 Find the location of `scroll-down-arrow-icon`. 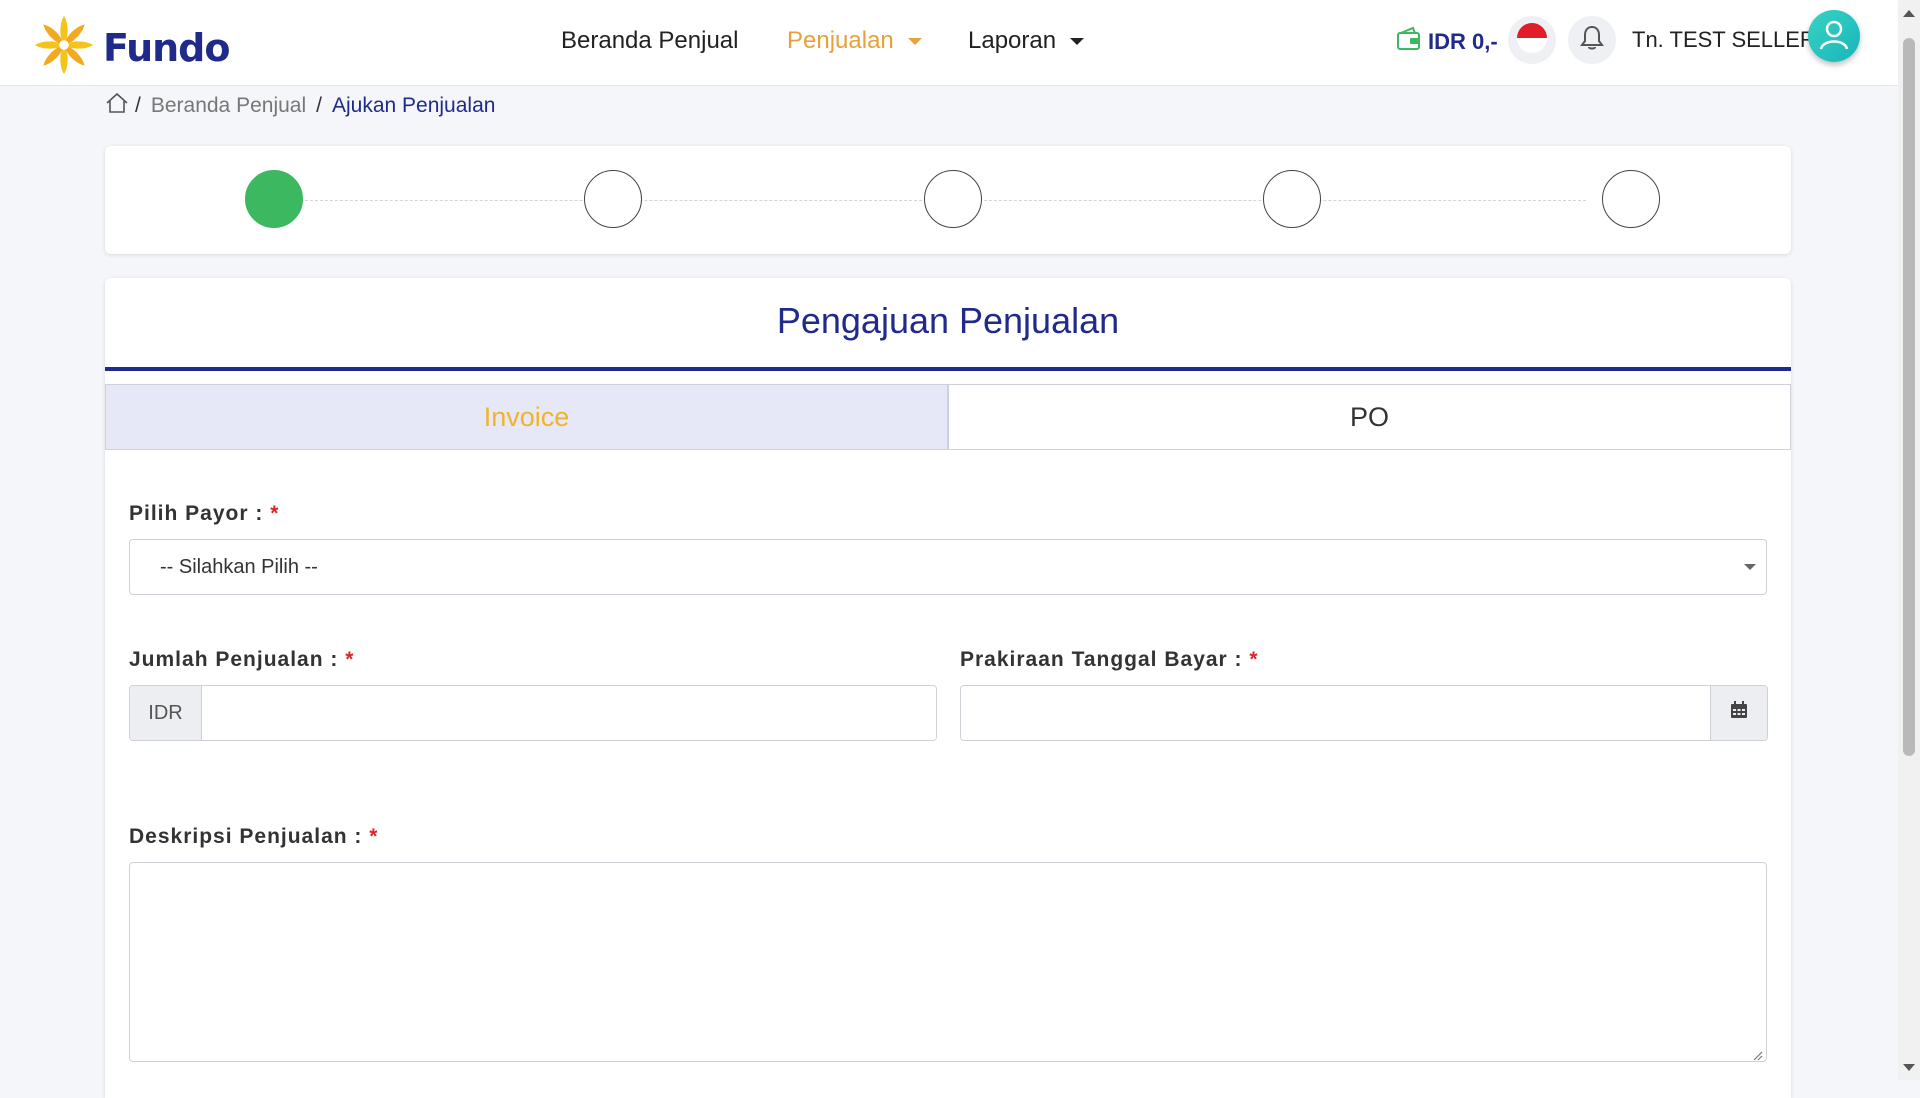

scroll-down-arrow-icon is located at coordinates (1909, 1067).